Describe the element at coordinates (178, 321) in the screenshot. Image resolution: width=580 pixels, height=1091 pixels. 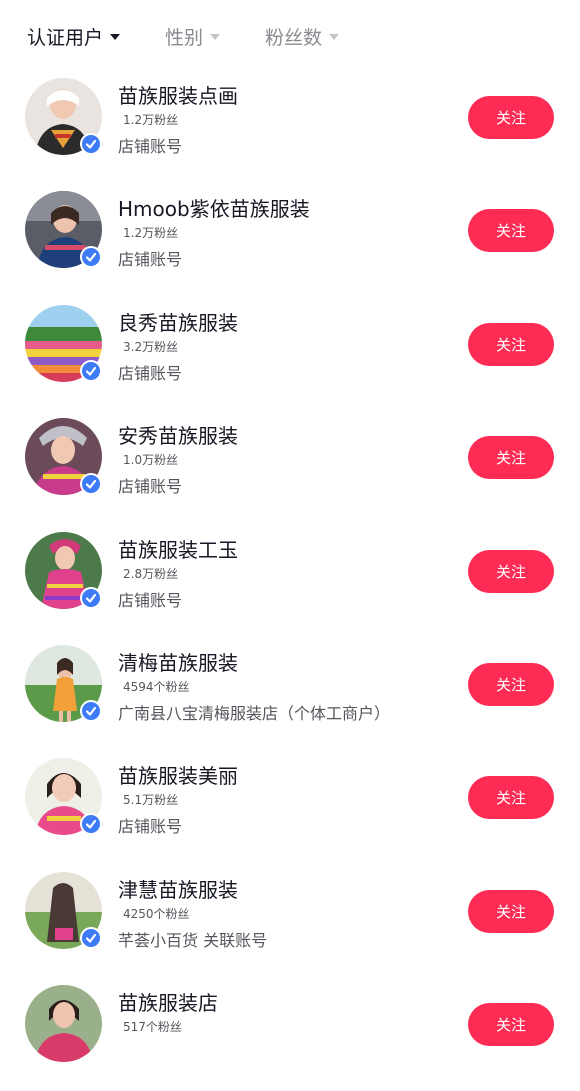
I see `user-name: 良秀苗族服装` at that location.